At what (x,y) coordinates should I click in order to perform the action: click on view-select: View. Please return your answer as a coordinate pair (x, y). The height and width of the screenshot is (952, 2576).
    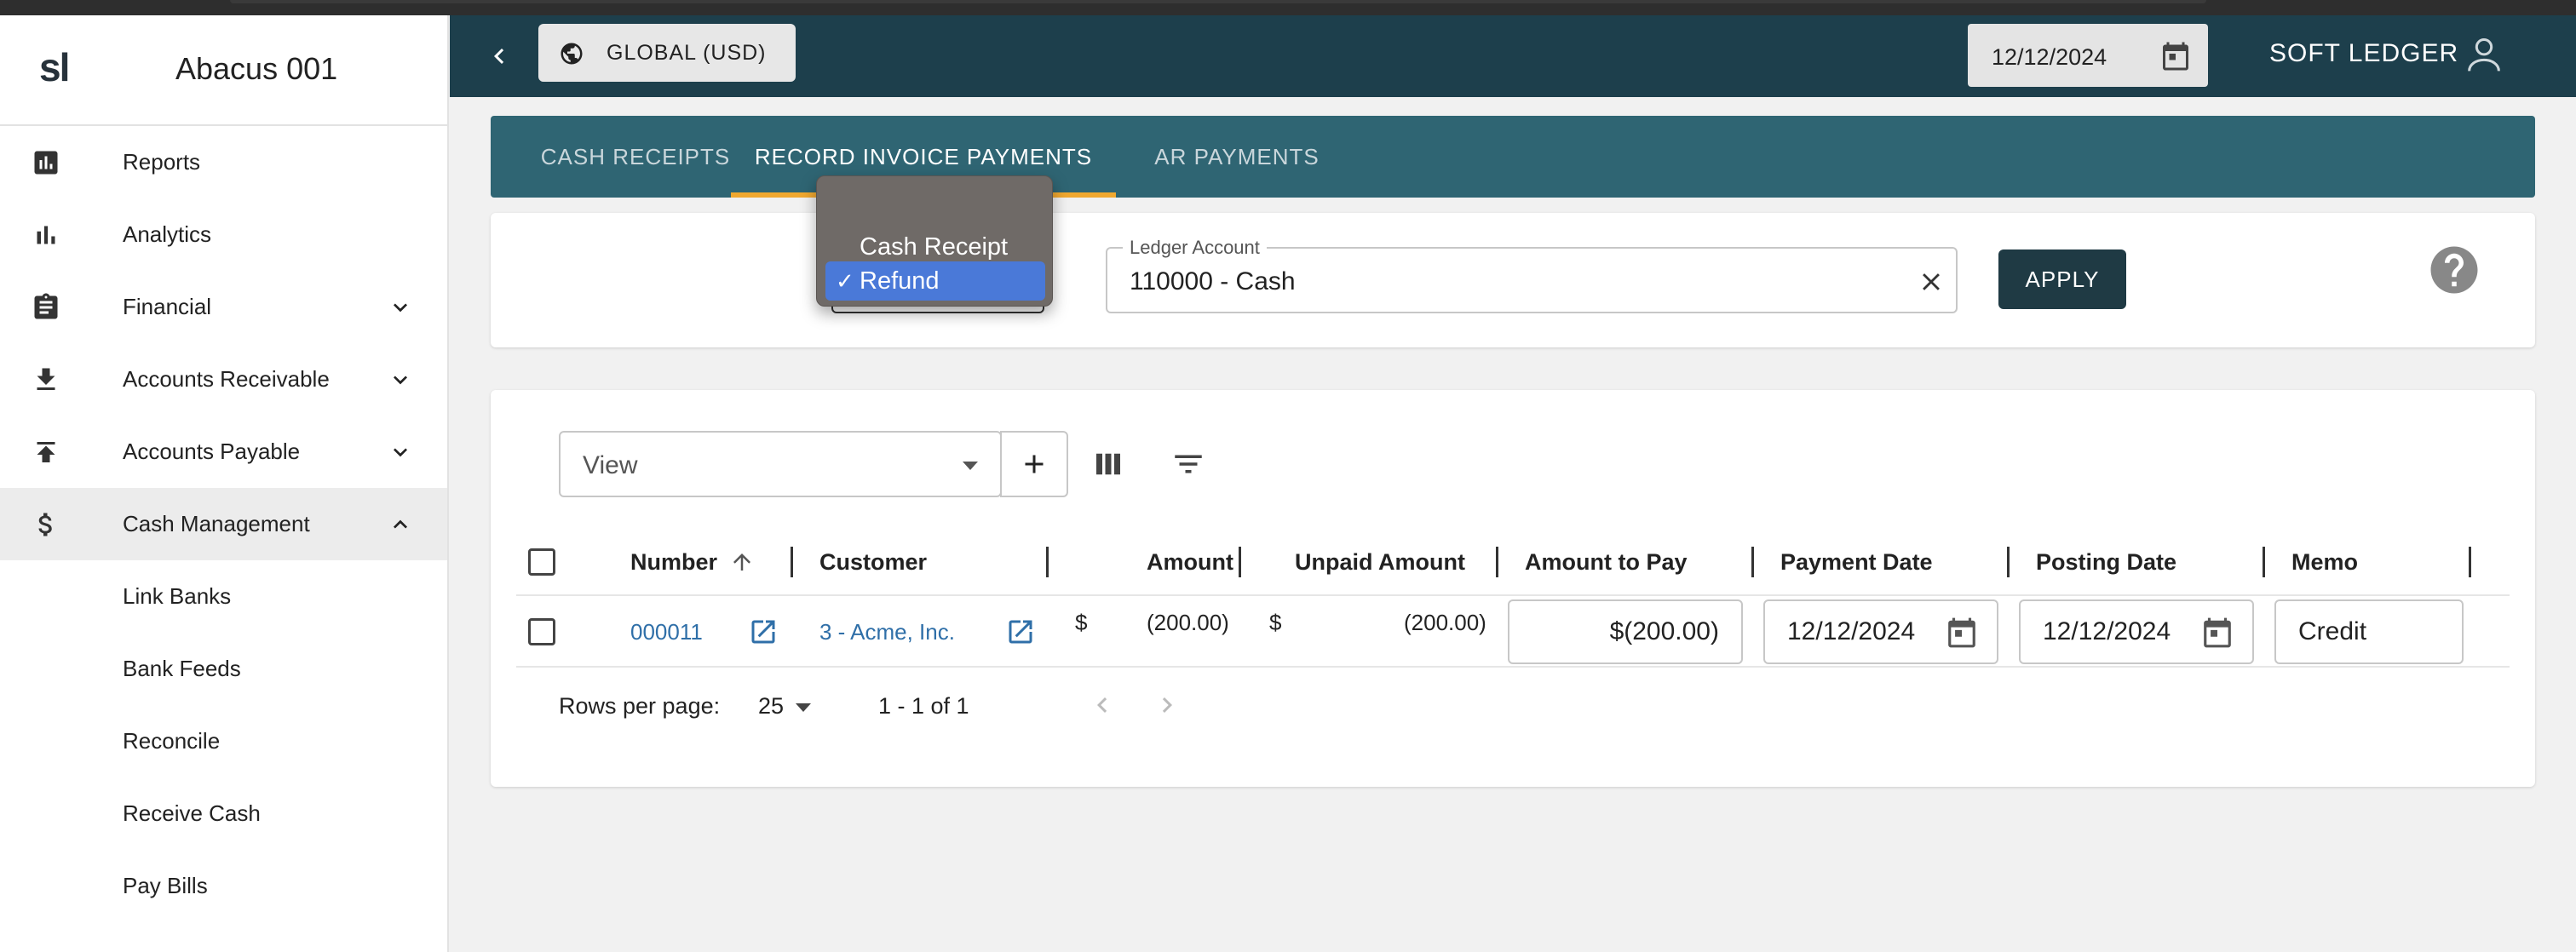
    Looking at the image, I should click on (781, 464).